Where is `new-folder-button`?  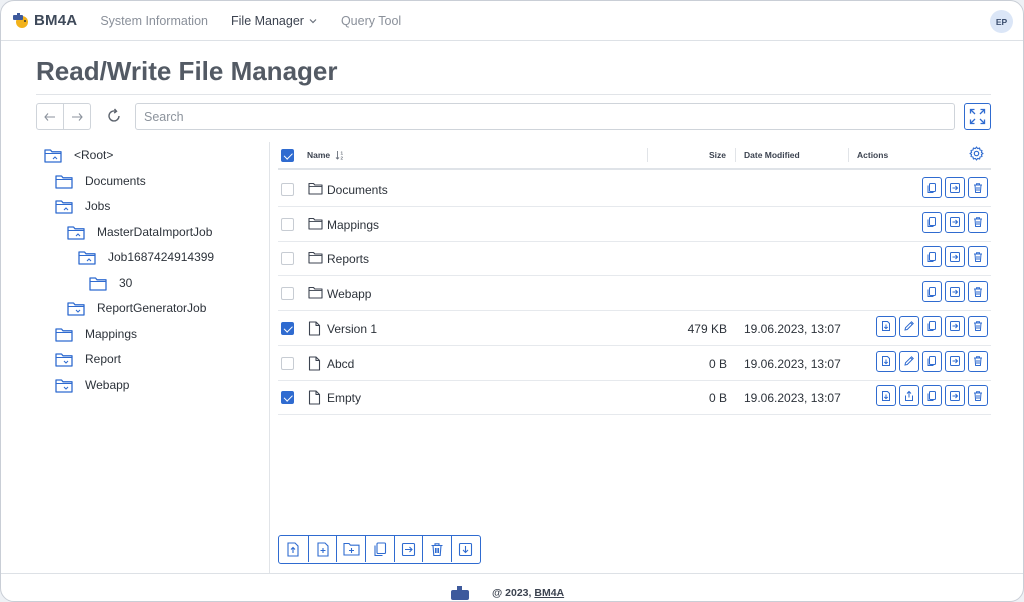
new-folder-button is located at coordinates (350, 549).